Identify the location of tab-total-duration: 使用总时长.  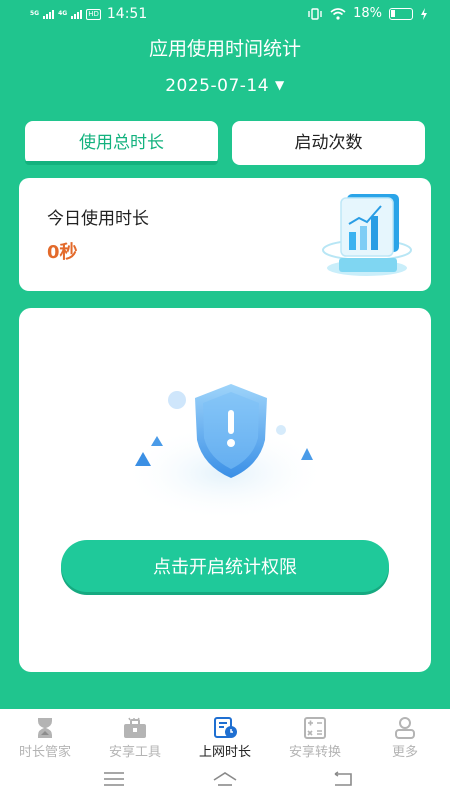
(121, 143).